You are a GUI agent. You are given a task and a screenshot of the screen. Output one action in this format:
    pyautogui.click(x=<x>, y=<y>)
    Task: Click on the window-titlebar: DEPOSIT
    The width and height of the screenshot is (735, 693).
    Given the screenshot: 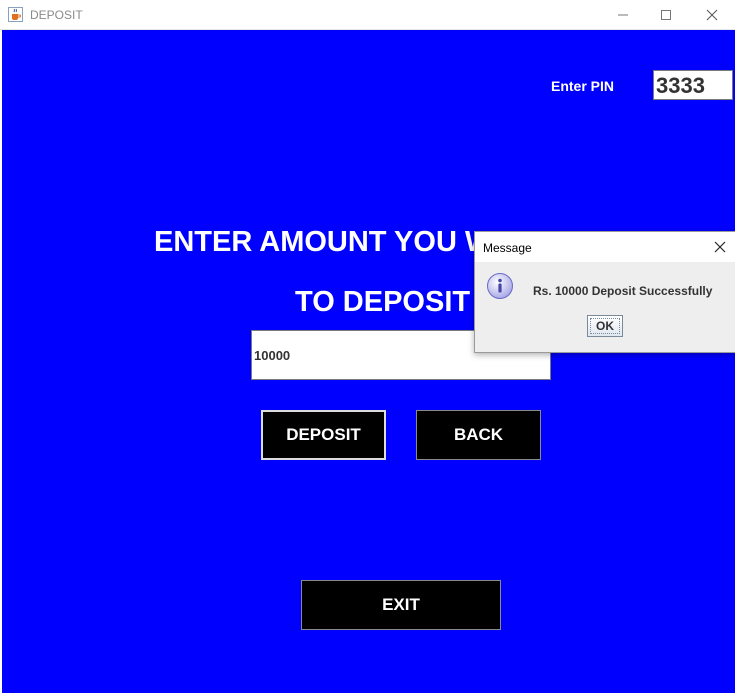 What is the action you would take?
    pyautogui.click(x=367, y=15)
    